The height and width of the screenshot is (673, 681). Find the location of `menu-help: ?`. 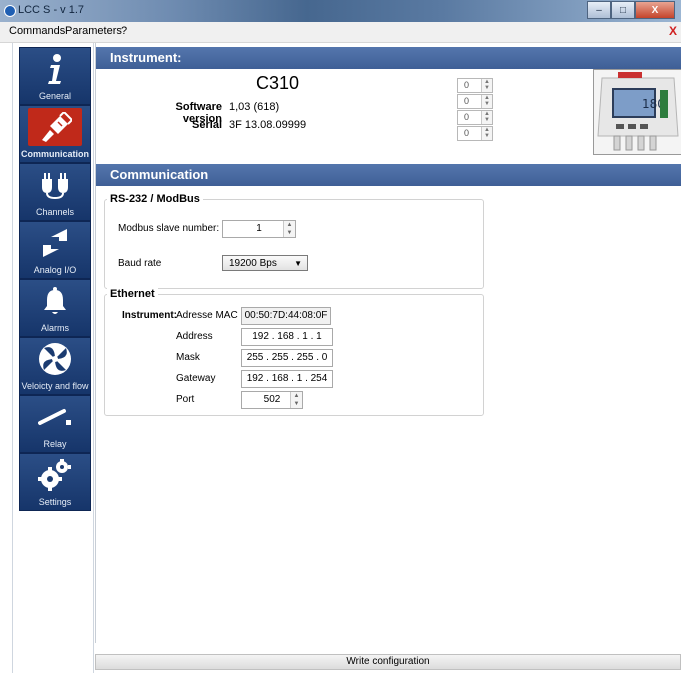

menu-help: ? is located at coordinates (124, 31).